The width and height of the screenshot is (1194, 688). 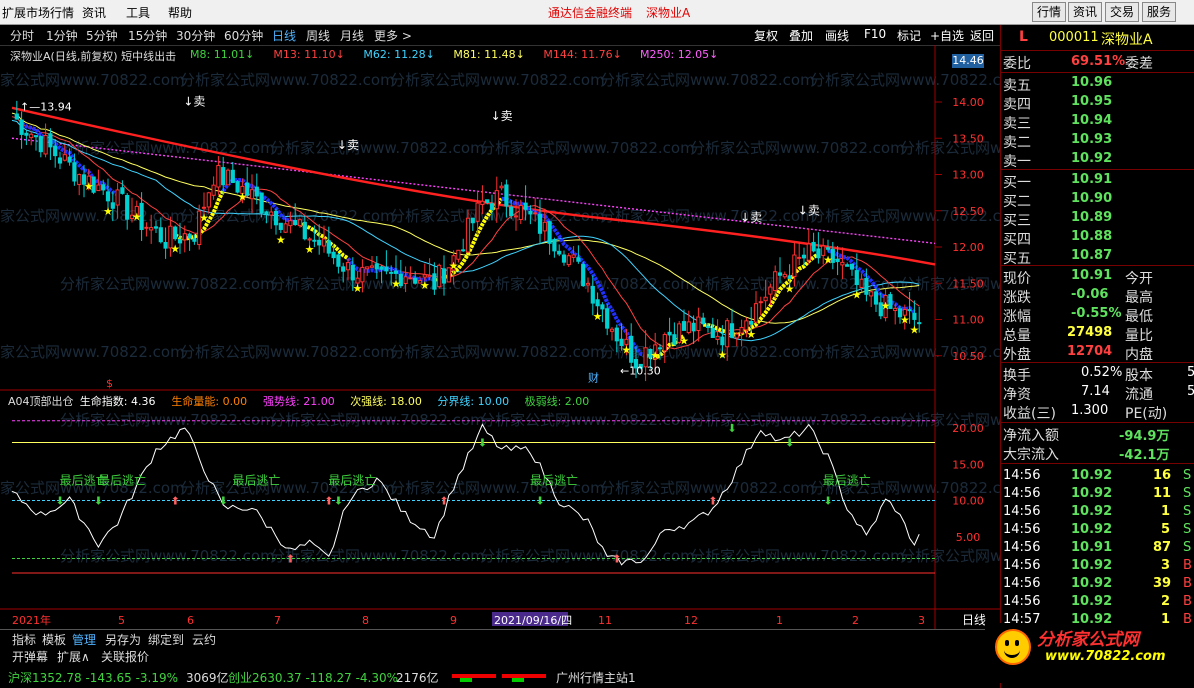 What do you see at coordinates (84, 639) in the screenshot?
I see `tab-manage: 管理` at bounding box center [84, 639].